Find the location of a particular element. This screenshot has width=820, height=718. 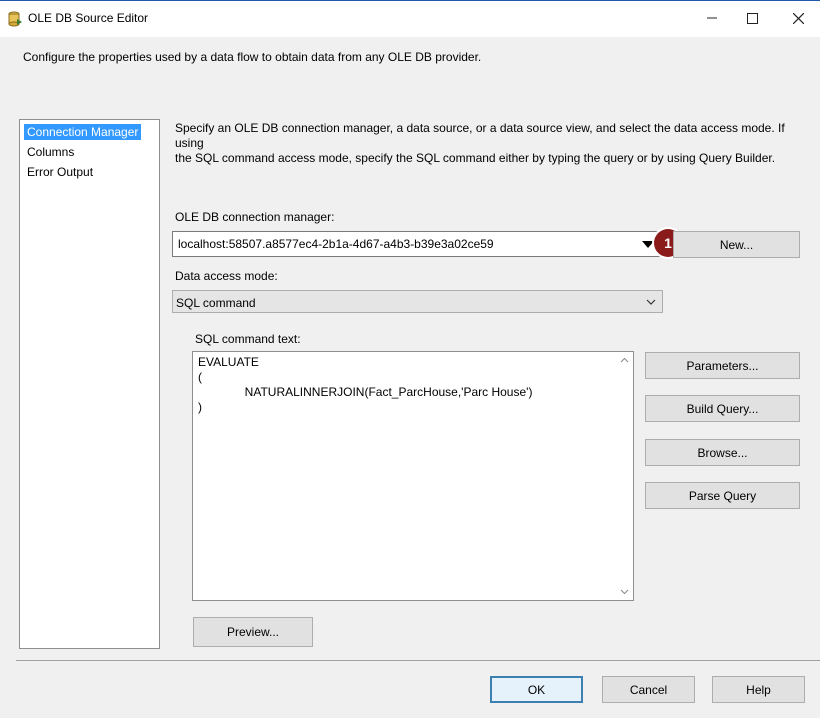

vertical-scrollbar is located at coordinates (624, 476).